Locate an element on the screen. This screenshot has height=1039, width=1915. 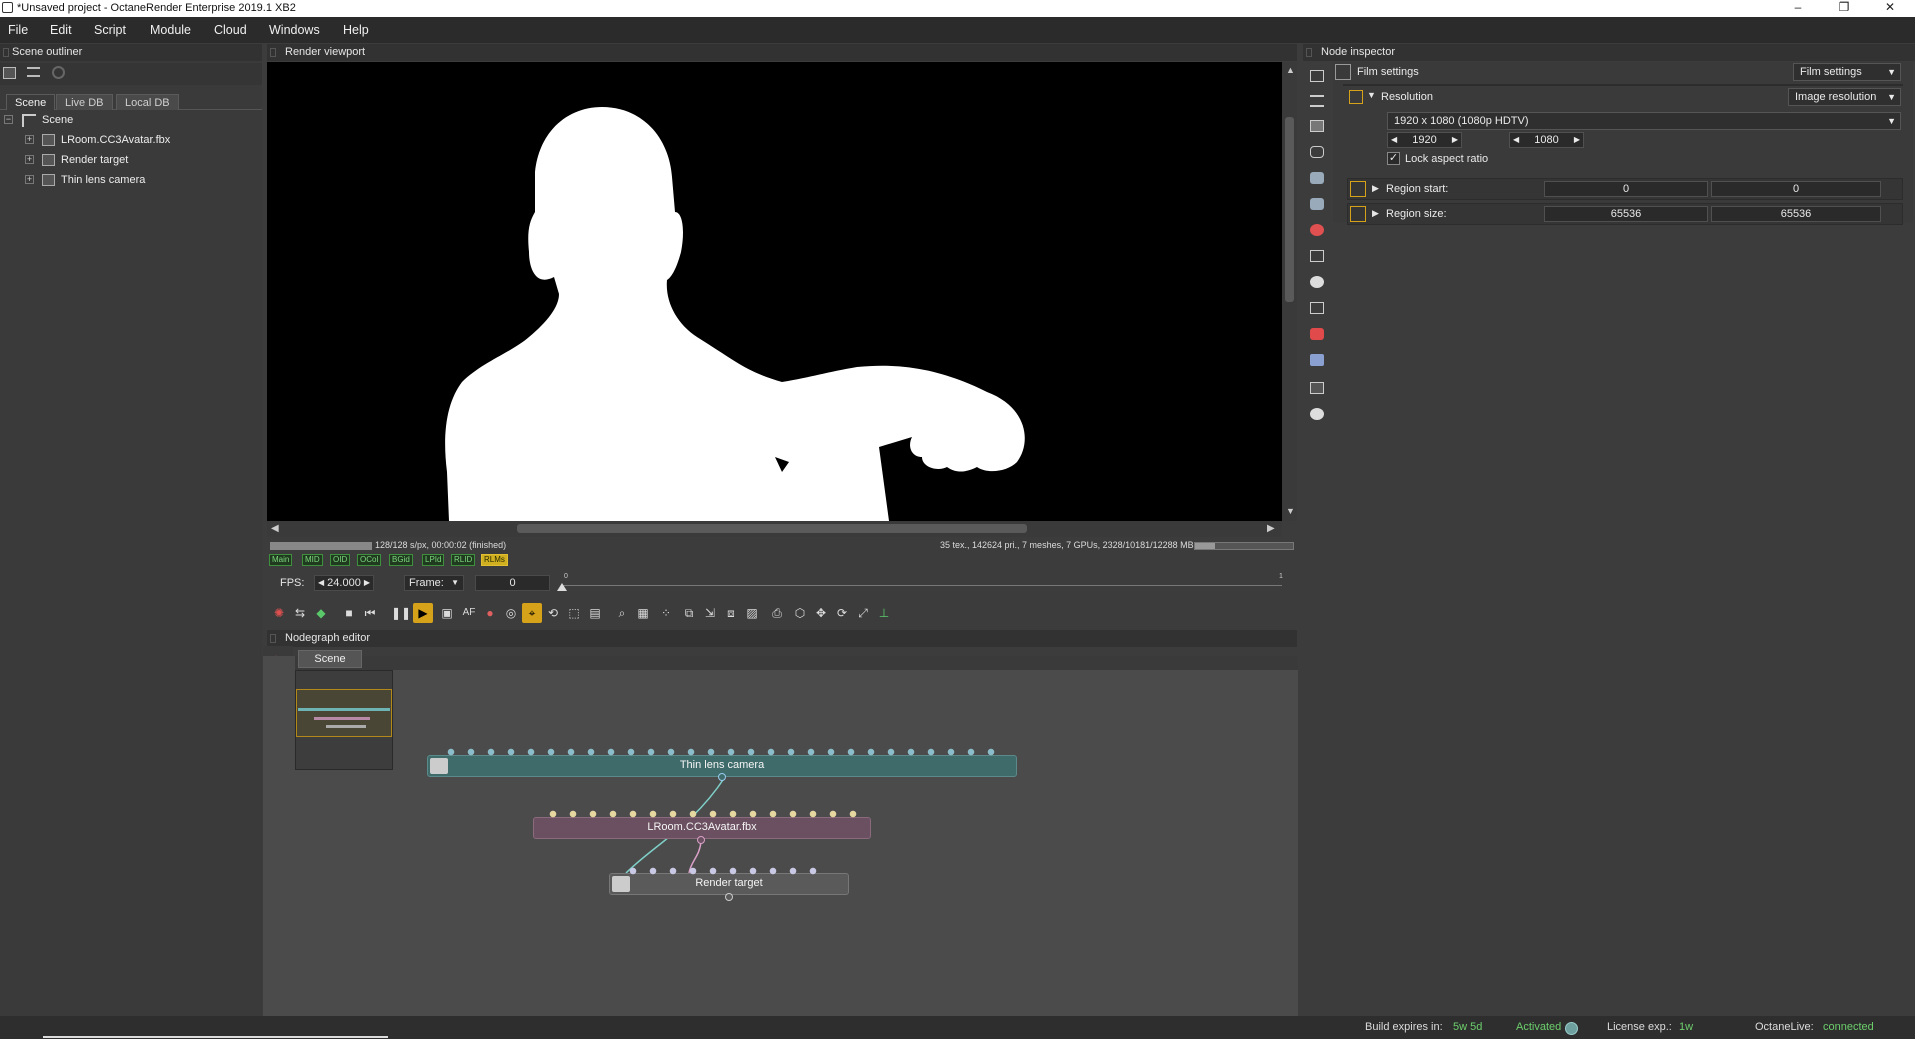
menu-script: Script is located at coordinates (110, 30).